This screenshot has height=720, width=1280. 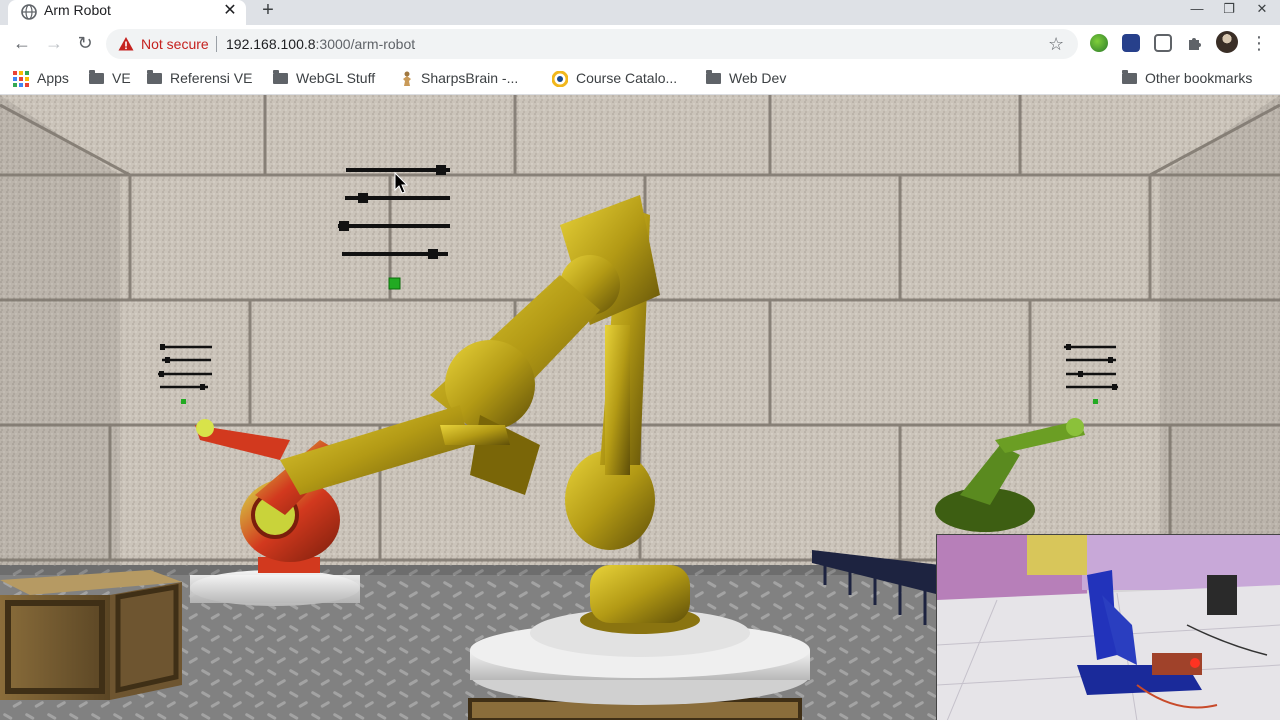 What do you see at coordinates (29, 12) in the screenshot?
I see `globe-icon` at bounding box center [29, 12].